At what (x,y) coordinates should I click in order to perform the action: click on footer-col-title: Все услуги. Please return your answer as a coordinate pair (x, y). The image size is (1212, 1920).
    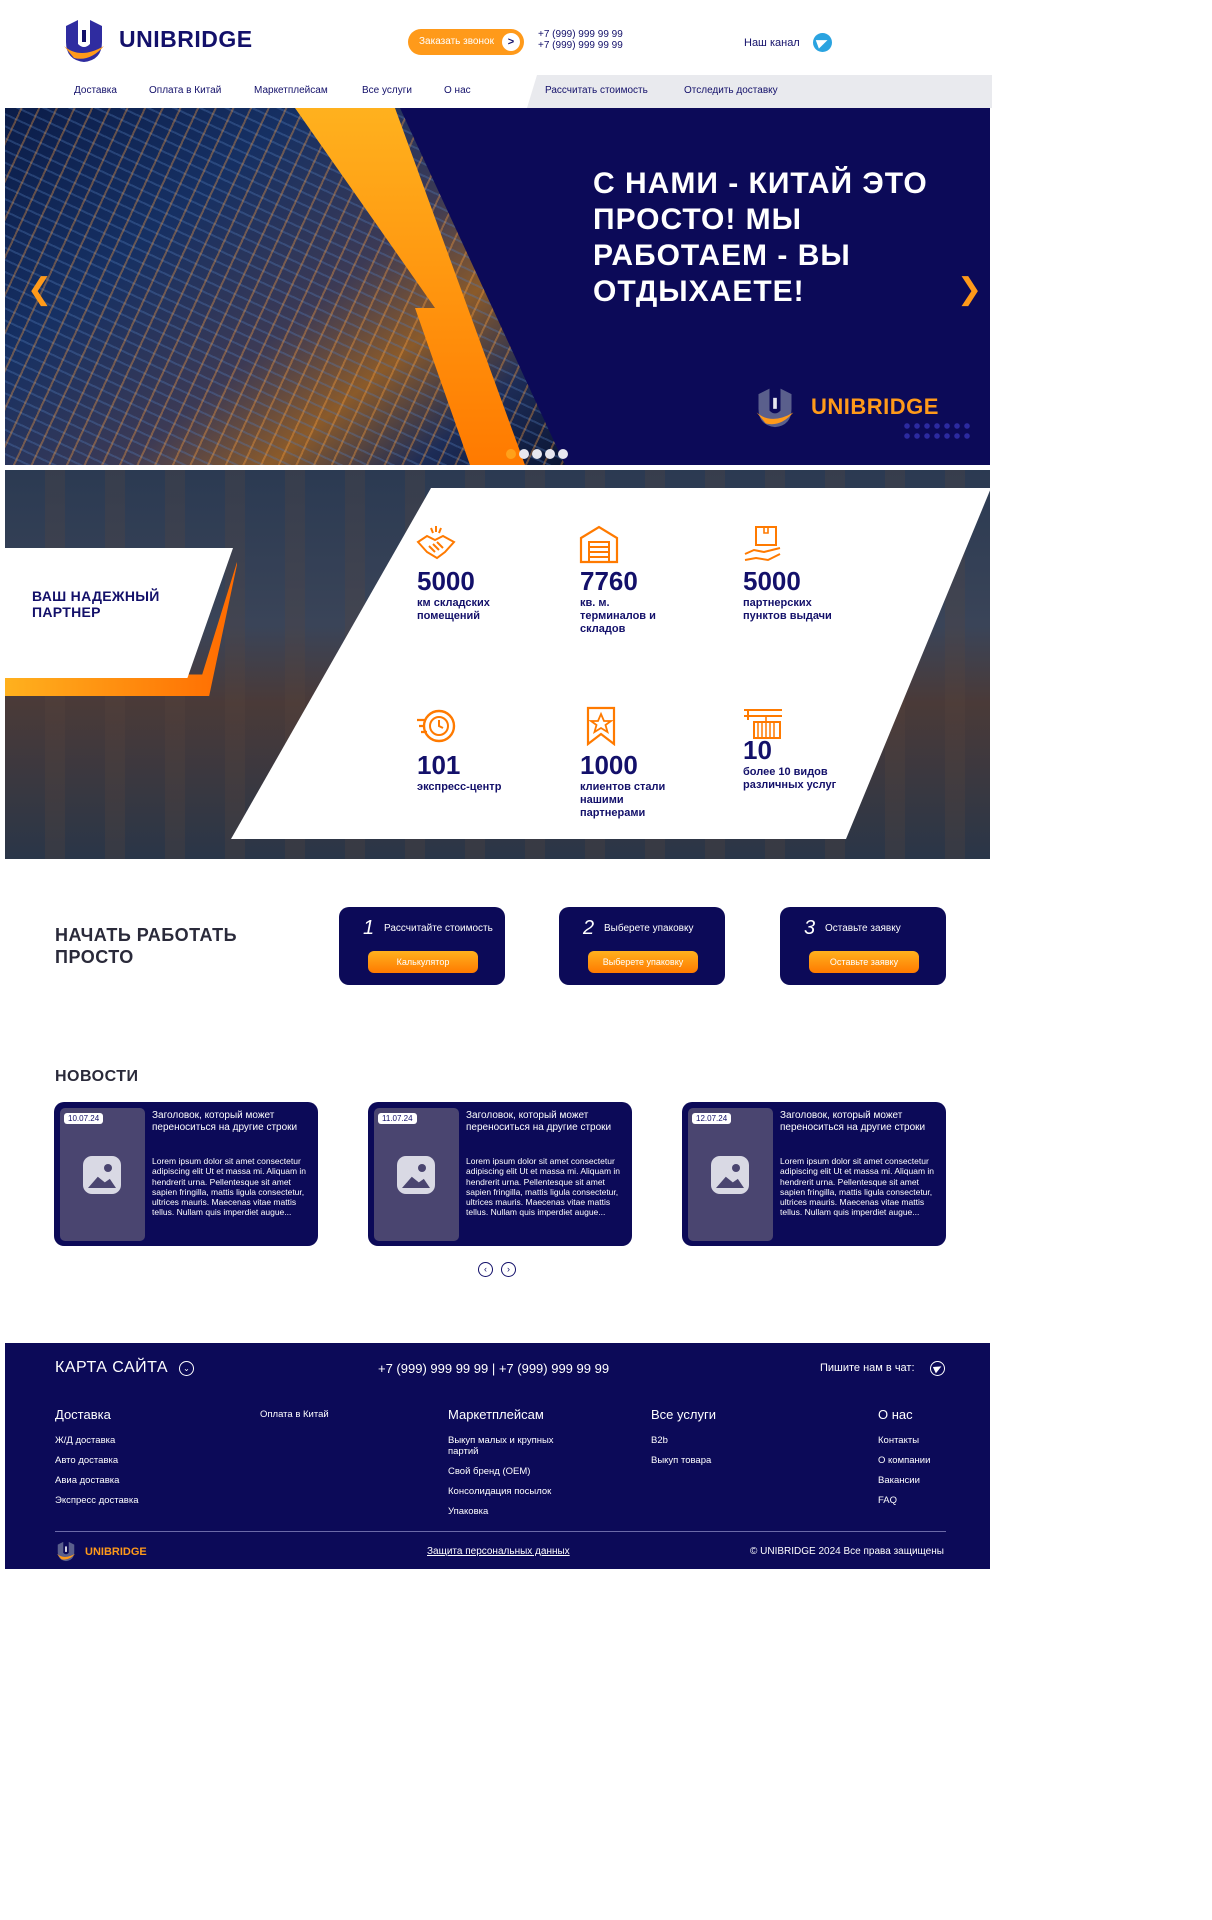
    Looking at the image, I should click on (716, 1414).